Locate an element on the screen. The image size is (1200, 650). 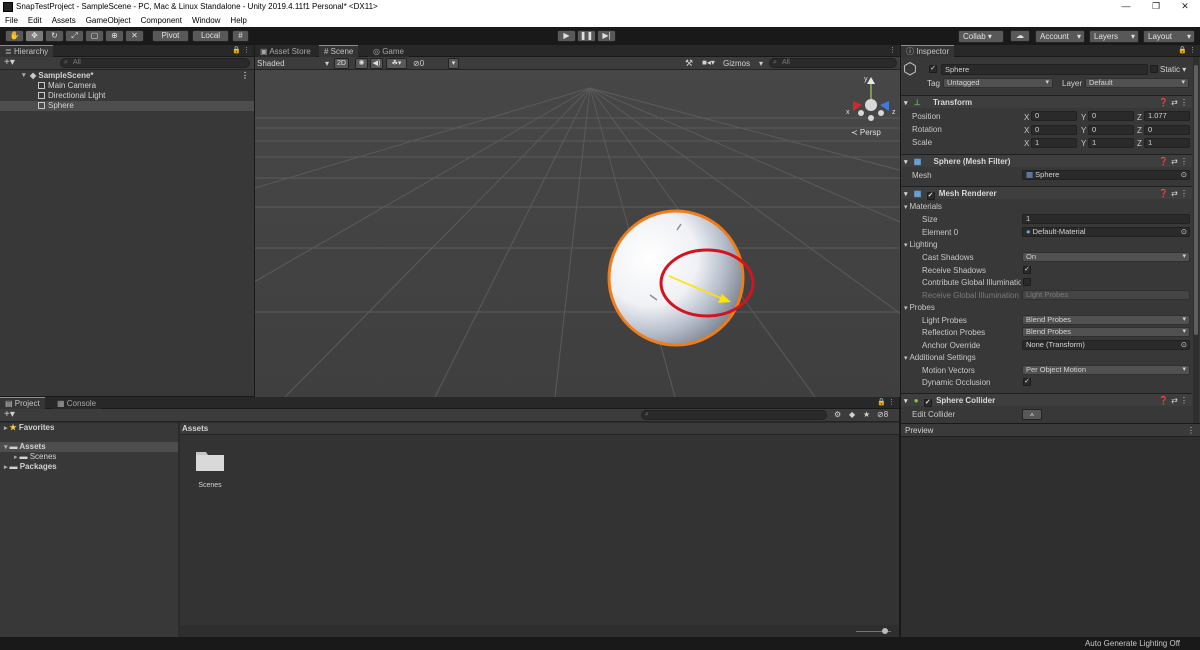
grid-toggle: ▾ is located at coordinates (453, 63).